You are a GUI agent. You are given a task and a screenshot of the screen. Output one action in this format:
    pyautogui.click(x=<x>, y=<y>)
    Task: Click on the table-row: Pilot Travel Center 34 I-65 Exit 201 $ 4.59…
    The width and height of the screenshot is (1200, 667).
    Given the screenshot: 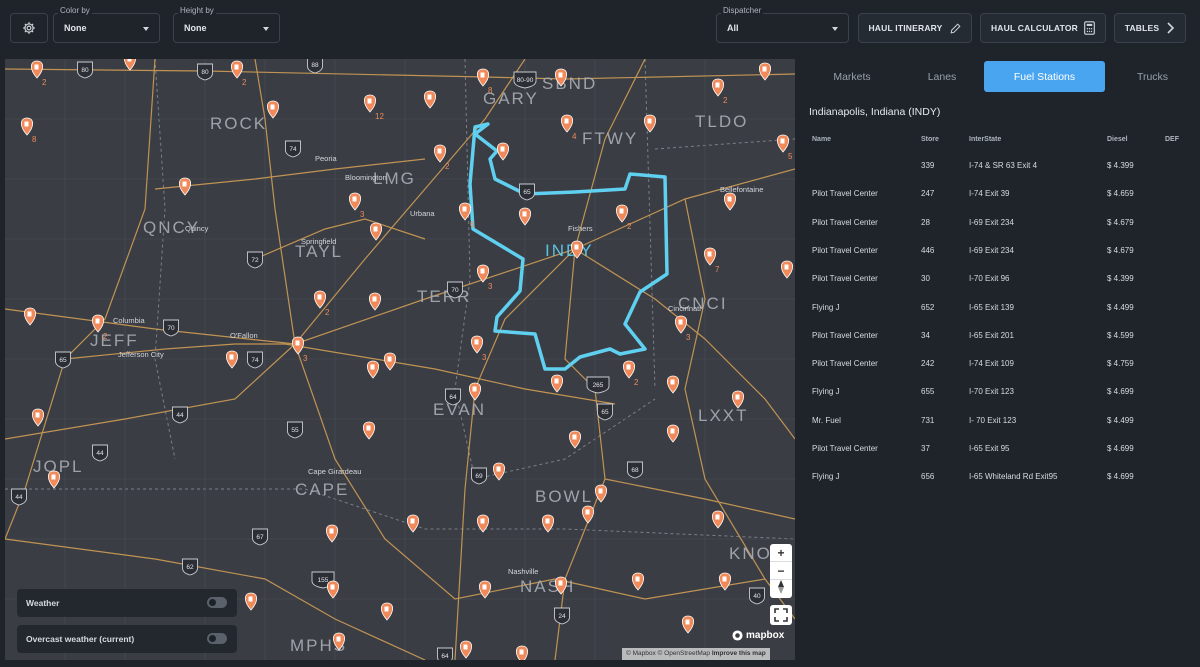 What is the action you would take?
    pyautogui.click(x=1000, y=345)
    